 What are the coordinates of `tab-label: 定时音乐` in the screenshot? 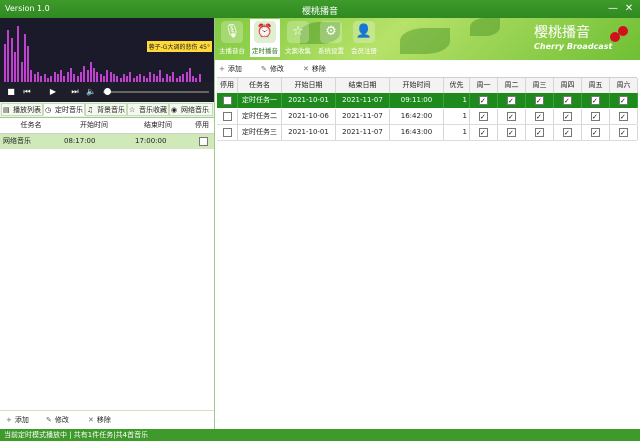 It's located at (69, 110).